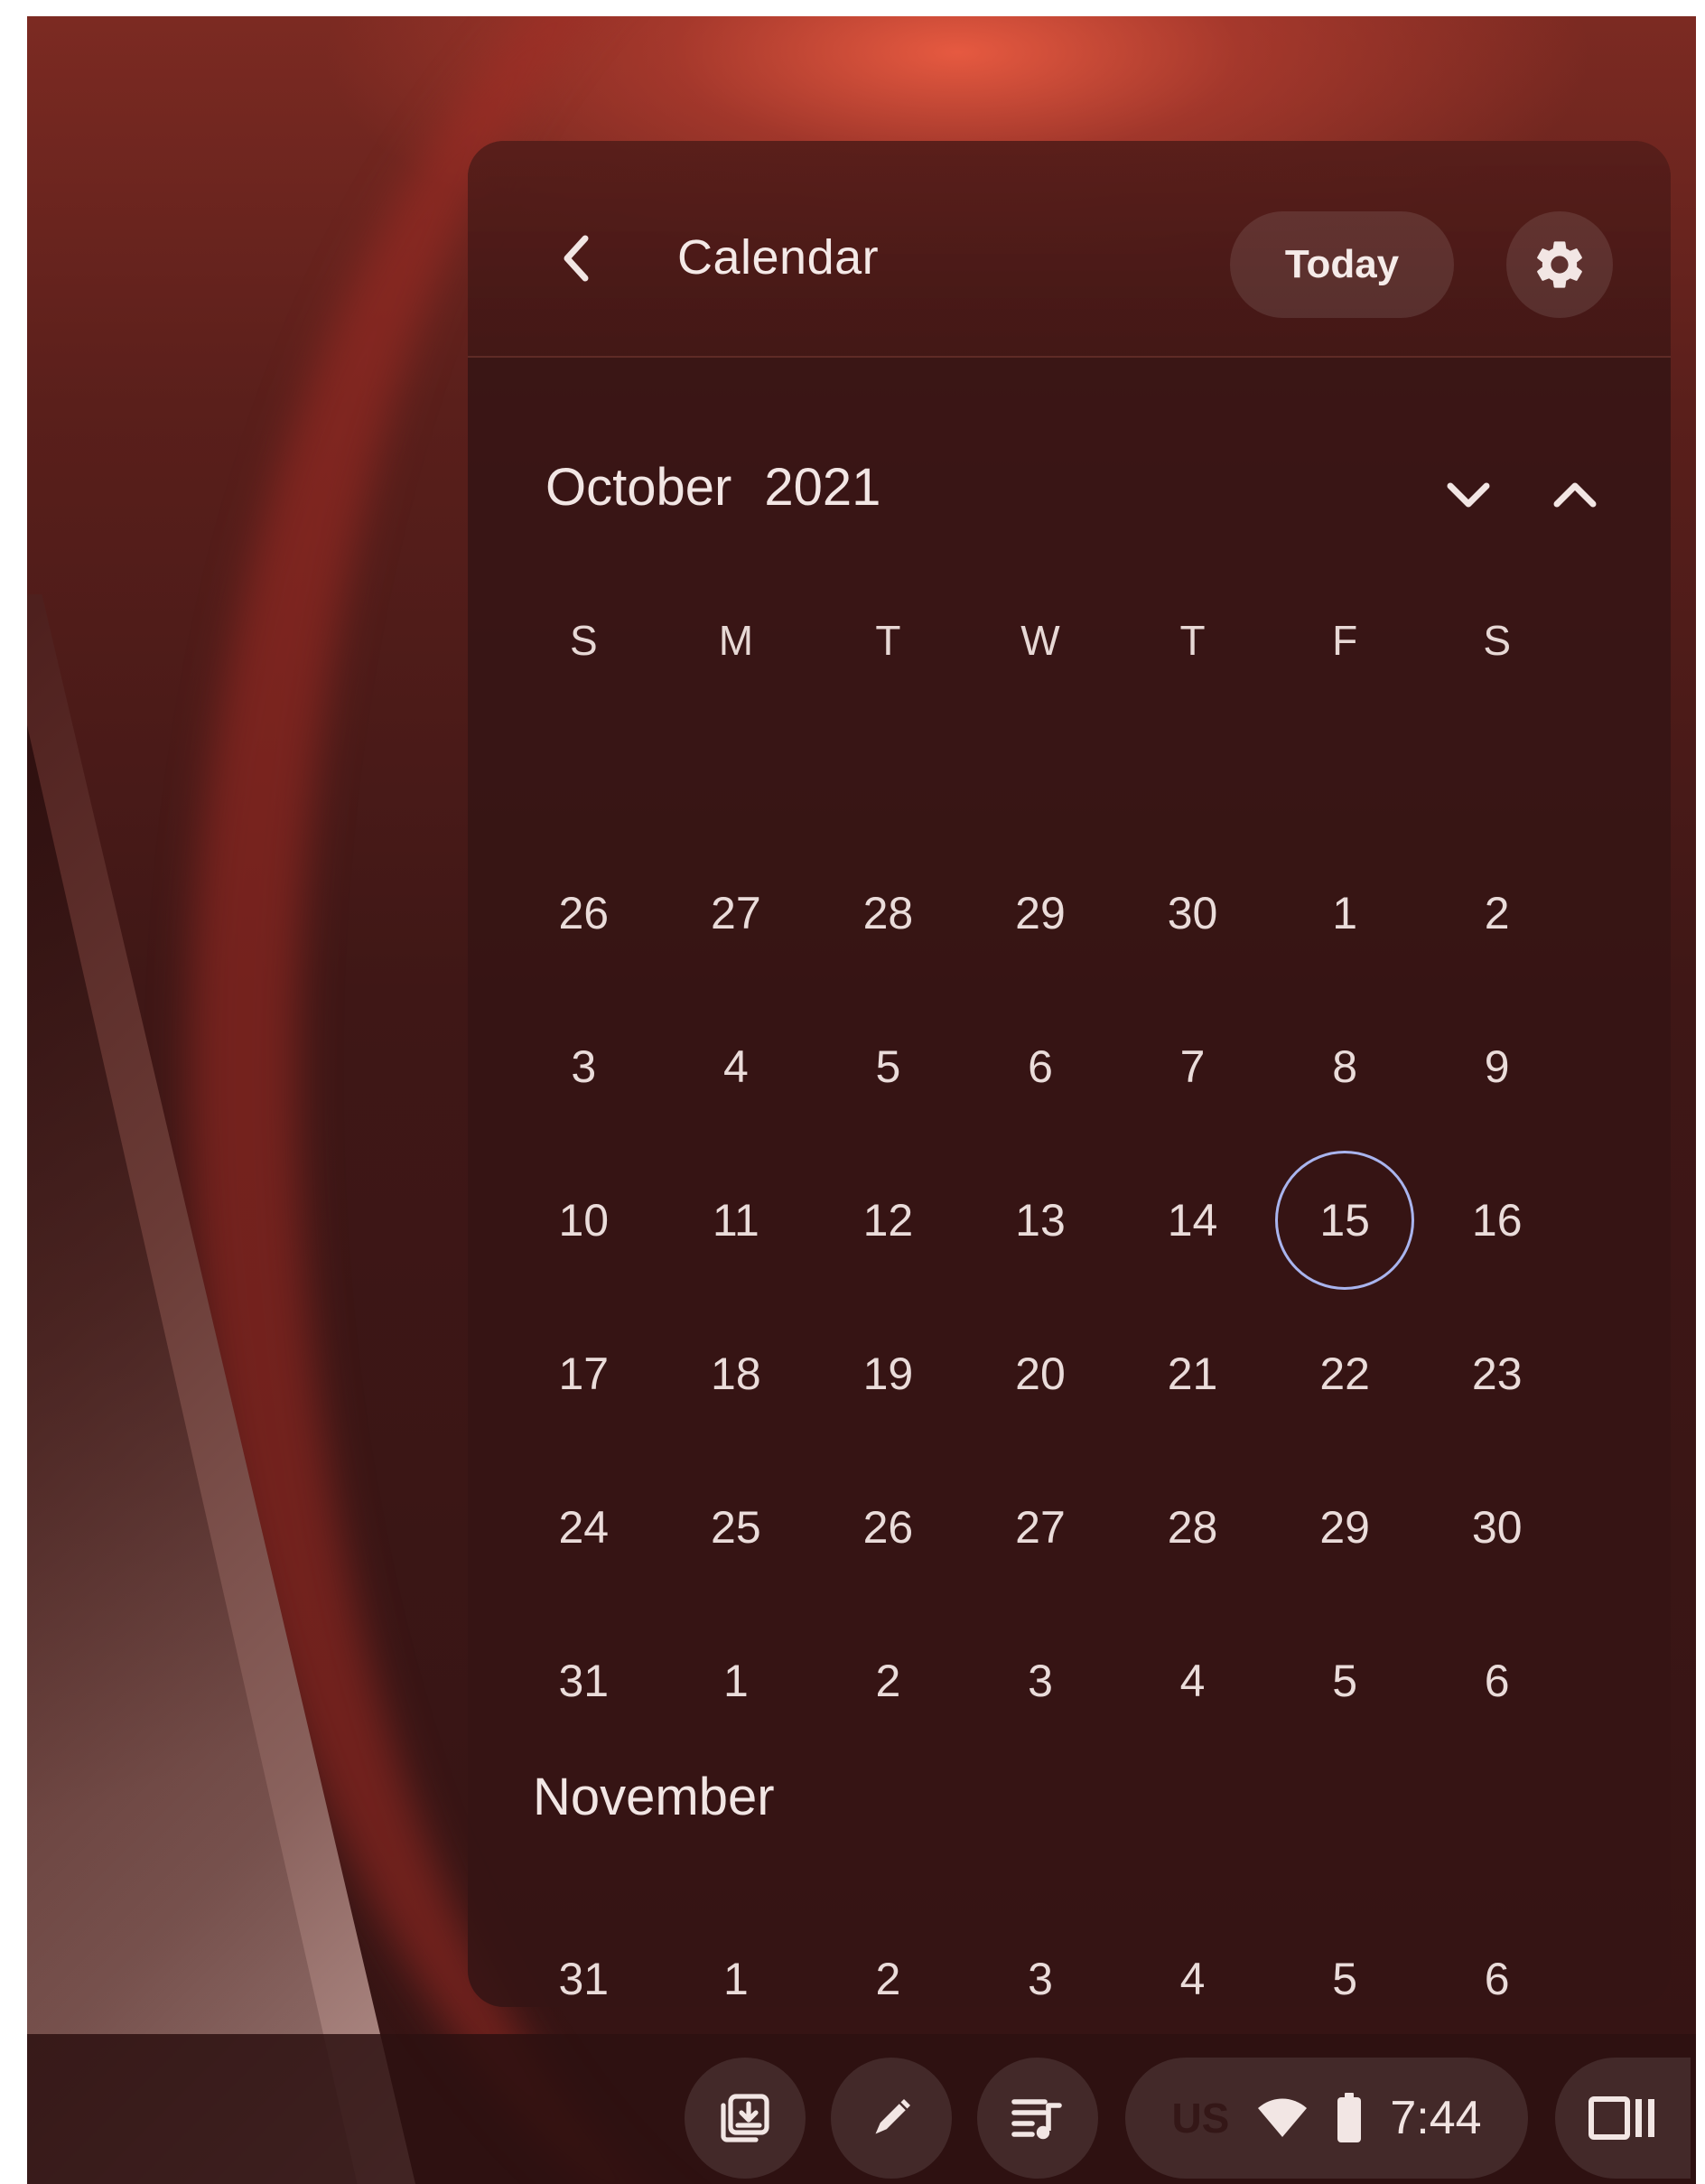 The height and width of the screenshot is (2184, 1705). I want to click on calendar-day: 13, so click(1040, 1220).